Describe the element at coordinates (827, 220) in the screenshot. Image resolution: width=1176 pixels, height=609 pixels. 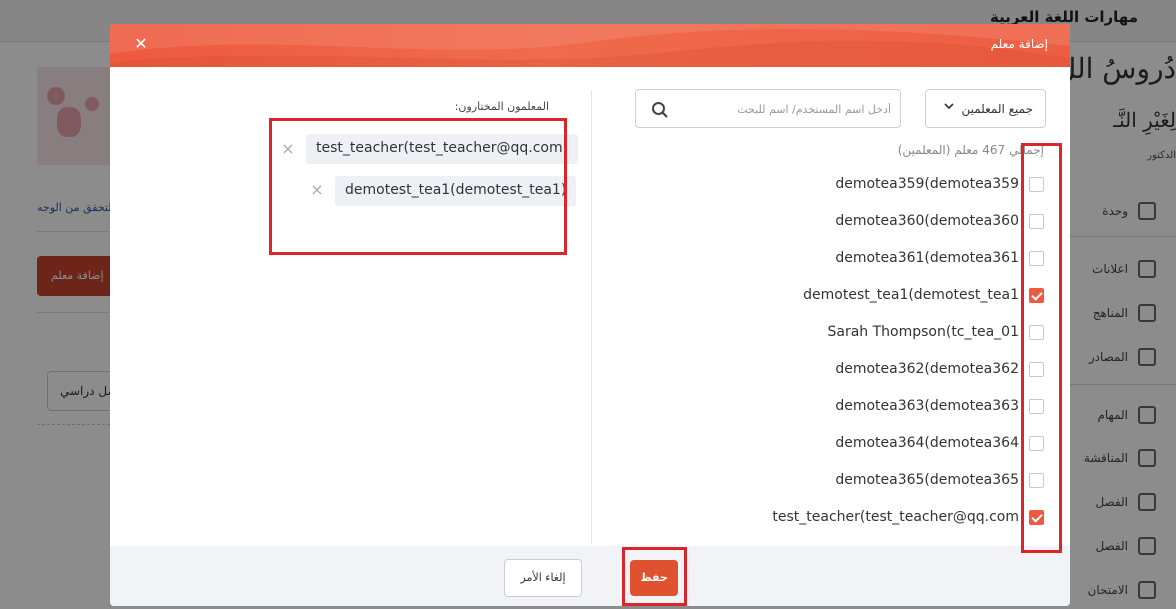
I see `teacher-row: demotea360(demotea360` at that location.